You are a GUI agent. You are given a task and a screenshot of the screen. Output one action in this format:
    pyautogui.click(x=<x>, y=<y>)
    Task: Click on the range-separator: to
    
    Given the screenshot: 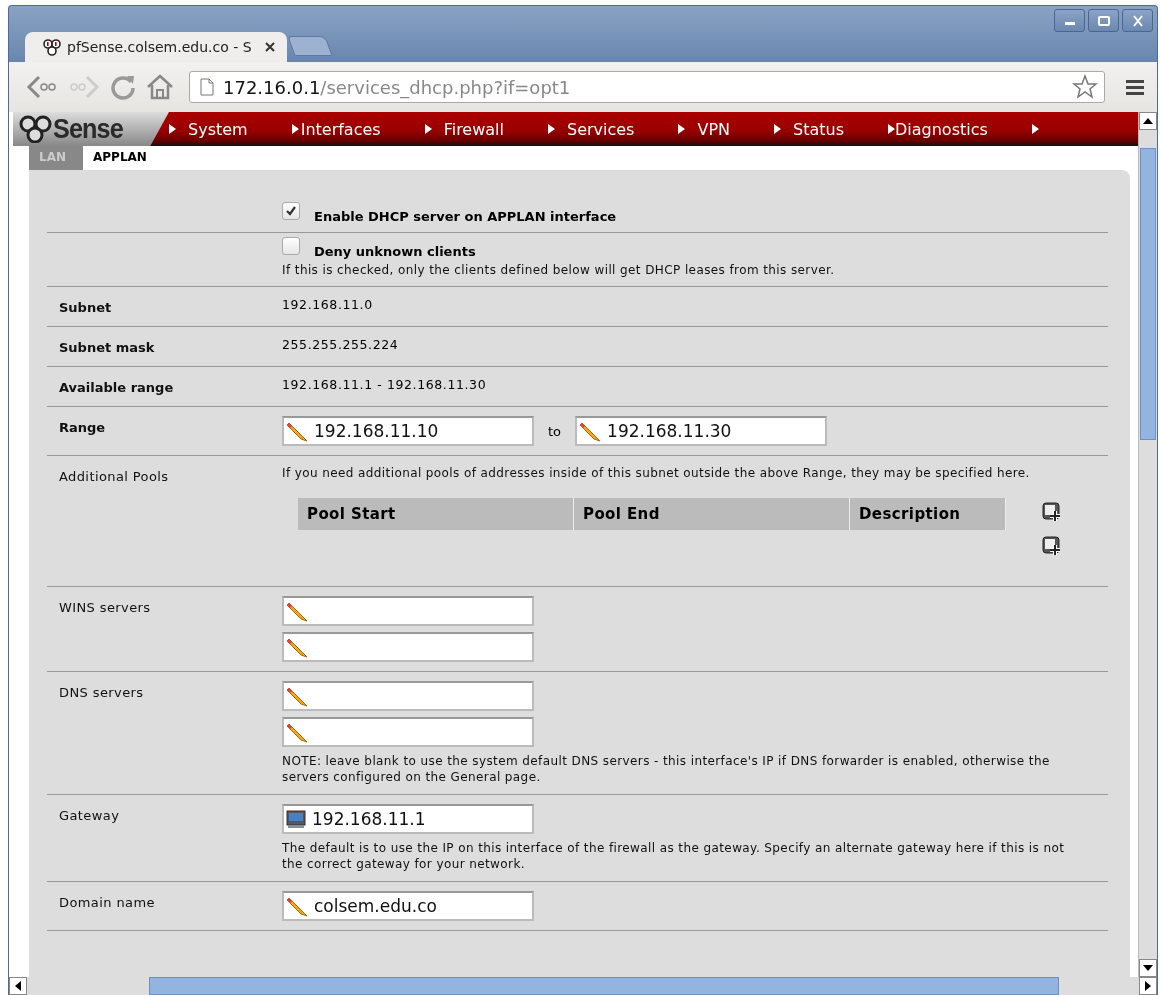 What is the action you would take?
    pyautogui.click(x=555, y=431)
    